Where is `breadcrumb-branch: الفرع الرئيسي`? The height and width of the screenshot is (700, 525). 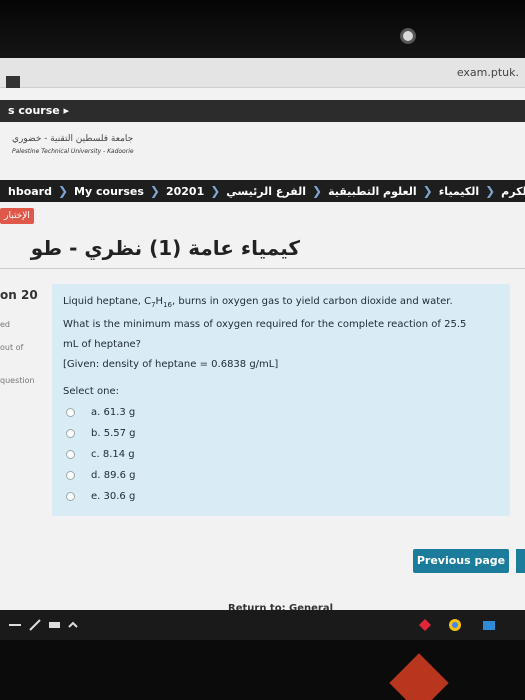 breadcrumb-branch: الفرع الرئيسي is located at coordinates (266, 191).